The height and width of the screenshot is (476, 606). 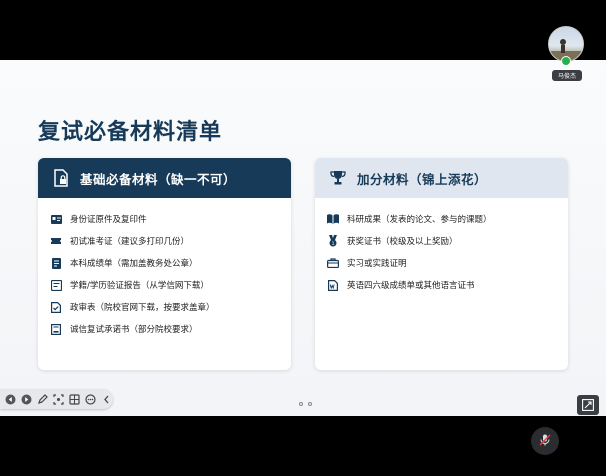 What do you see at coordinates (61, 178) in the screenshot?
I see `document-lock-icon` at bounding box center [61, 178].